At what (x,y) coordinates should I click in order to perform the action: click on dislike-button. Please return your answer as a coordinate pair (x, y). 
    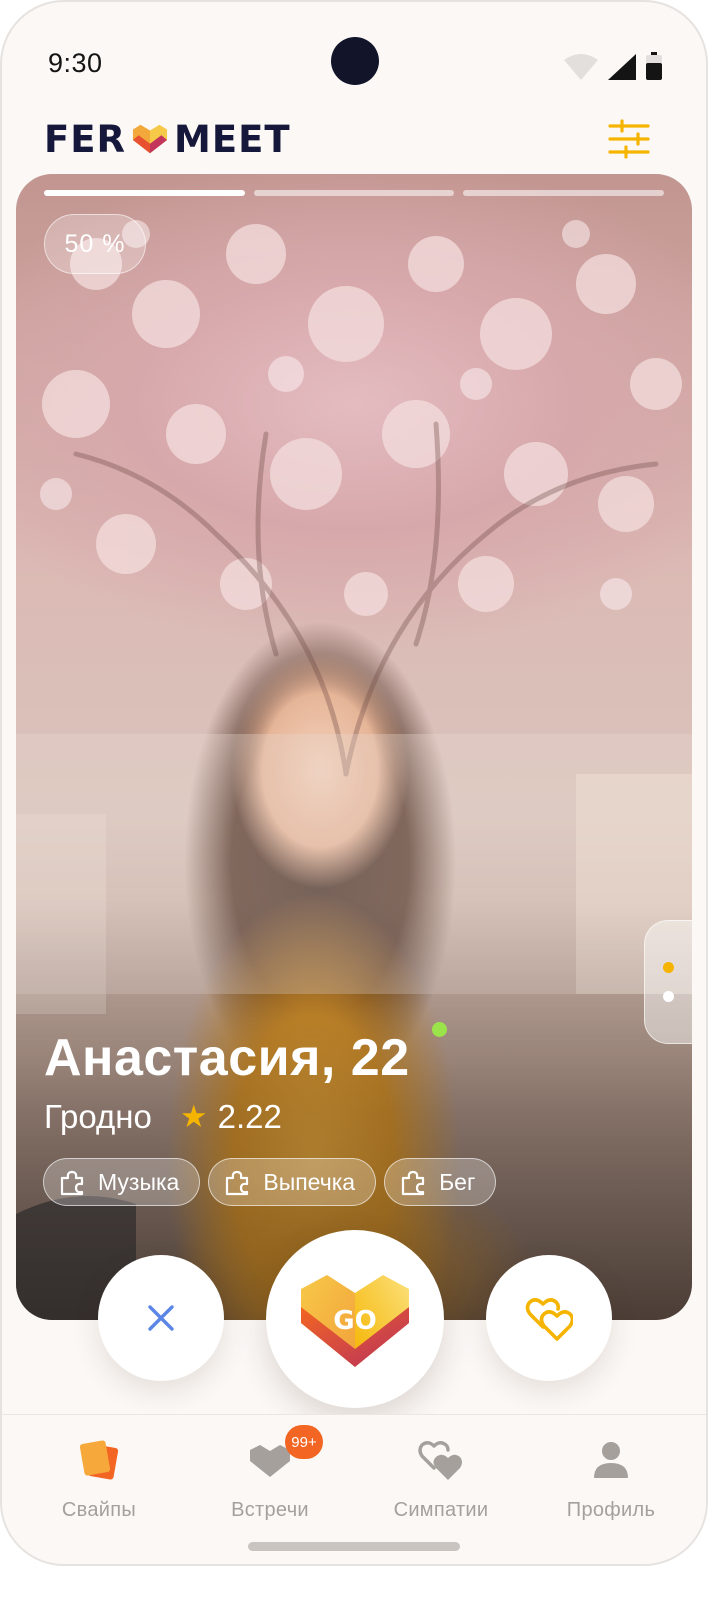
    Looking at the image, I should click on (161, 1318).